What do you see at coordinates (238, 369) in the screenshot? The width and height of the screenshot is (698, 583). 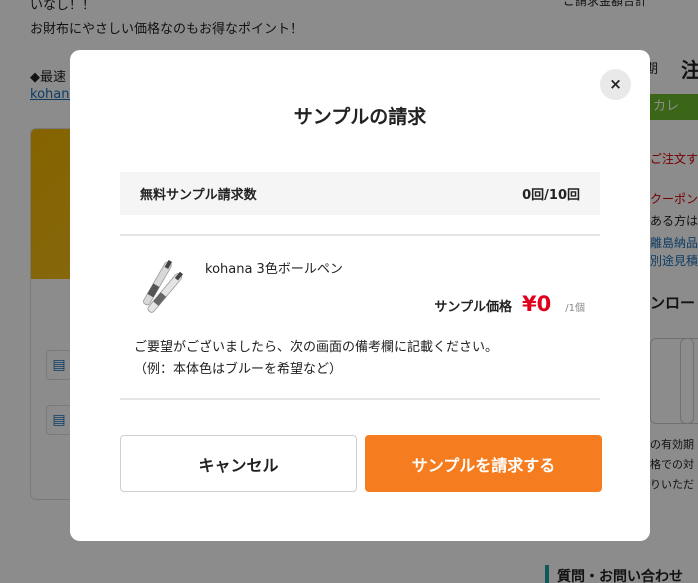 I see `request-note-example: （例：本体色はブルーを希望など）` at bounding box center [238, 369].